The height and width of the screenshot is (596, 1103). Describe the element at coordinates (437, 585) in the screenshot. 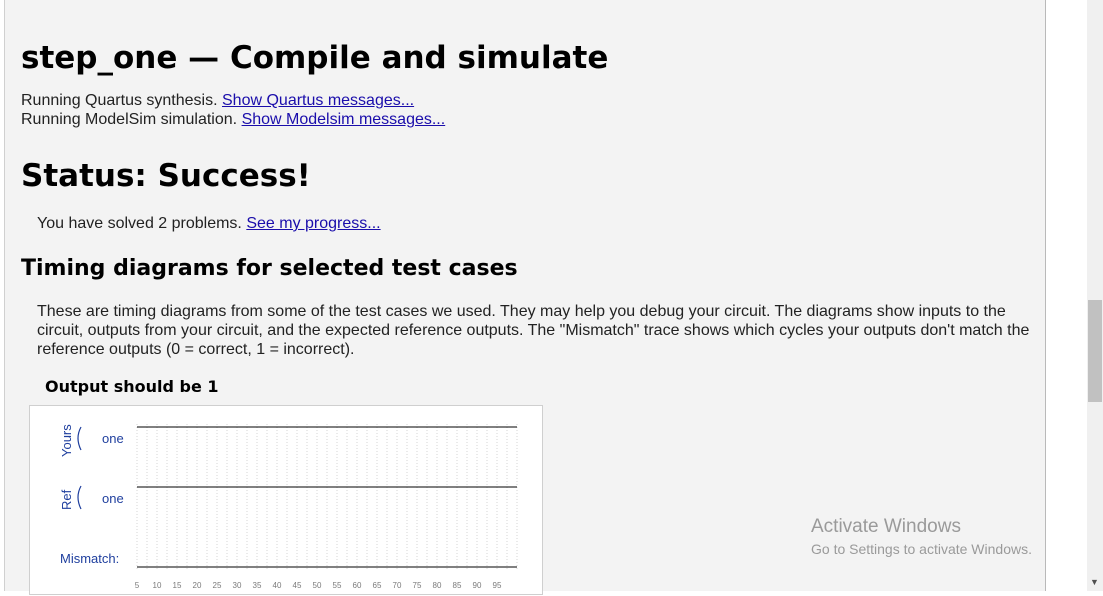

I see `tick-label: 80` at that location.